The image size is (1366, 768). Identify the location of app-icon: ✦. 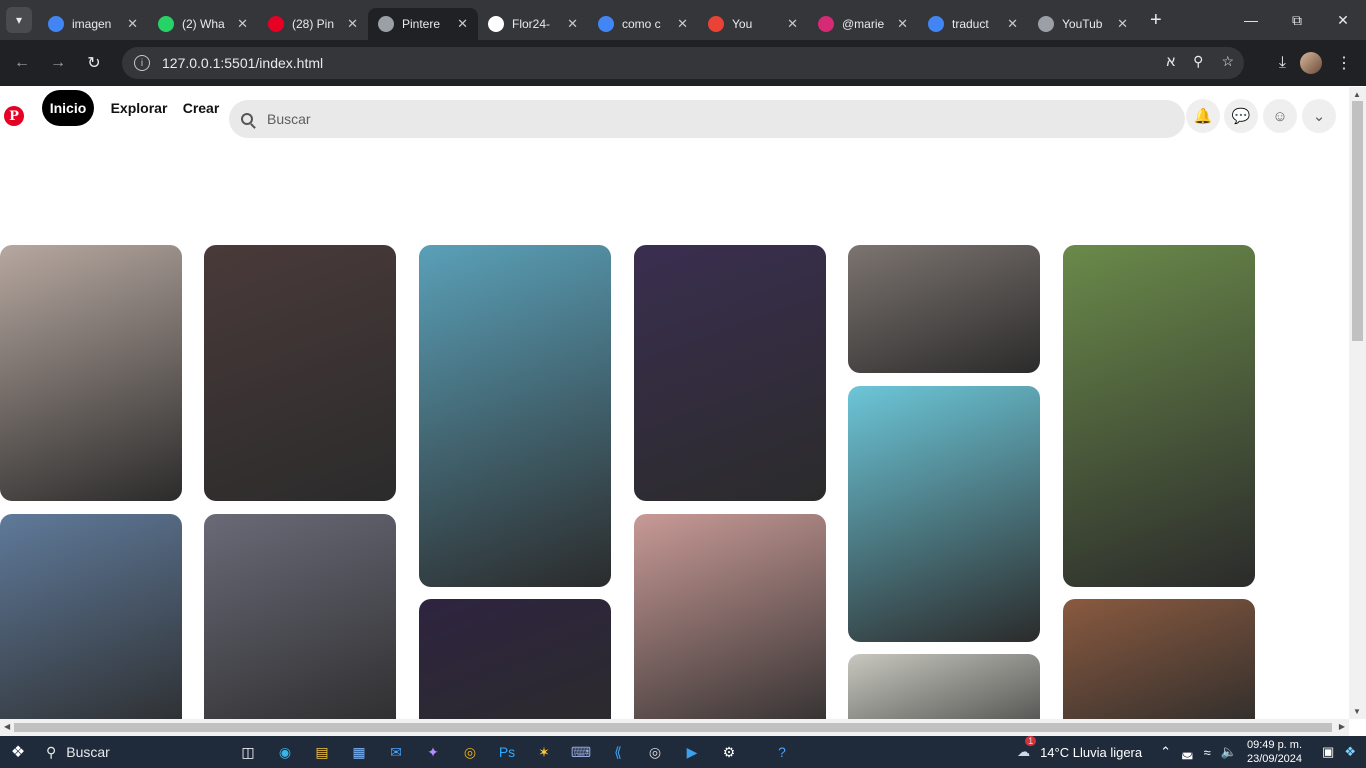
(433, 752).